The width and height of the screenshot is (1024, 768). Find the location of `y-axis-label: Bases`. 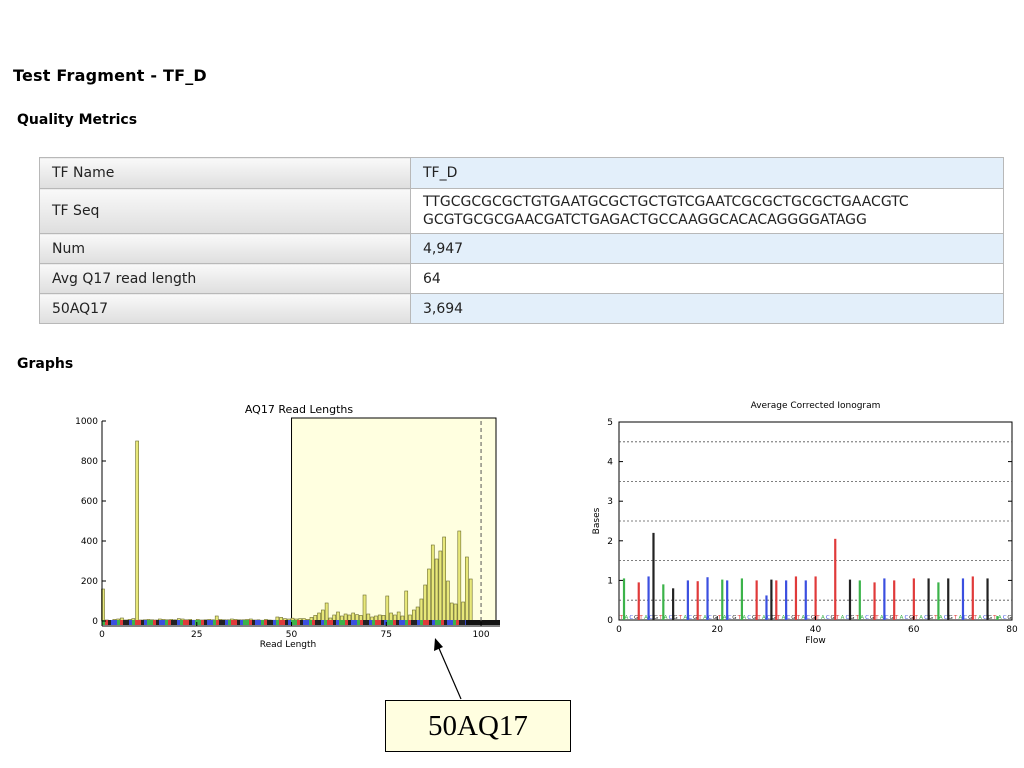

y-axis-label: Bases is located at coordinates (597, 520).